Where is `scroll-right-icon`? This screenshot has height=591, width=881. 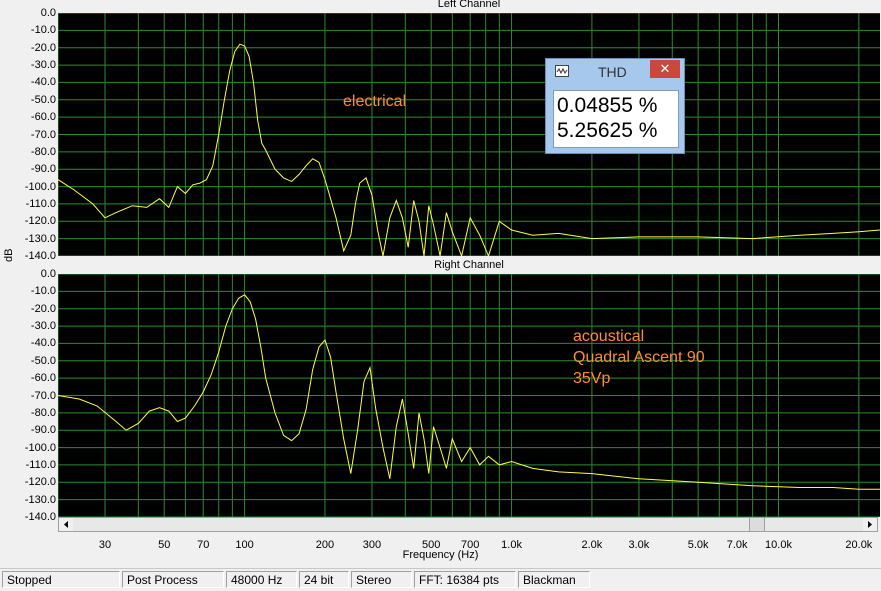
scroll-right-icon is located at coordinates (870, 524).